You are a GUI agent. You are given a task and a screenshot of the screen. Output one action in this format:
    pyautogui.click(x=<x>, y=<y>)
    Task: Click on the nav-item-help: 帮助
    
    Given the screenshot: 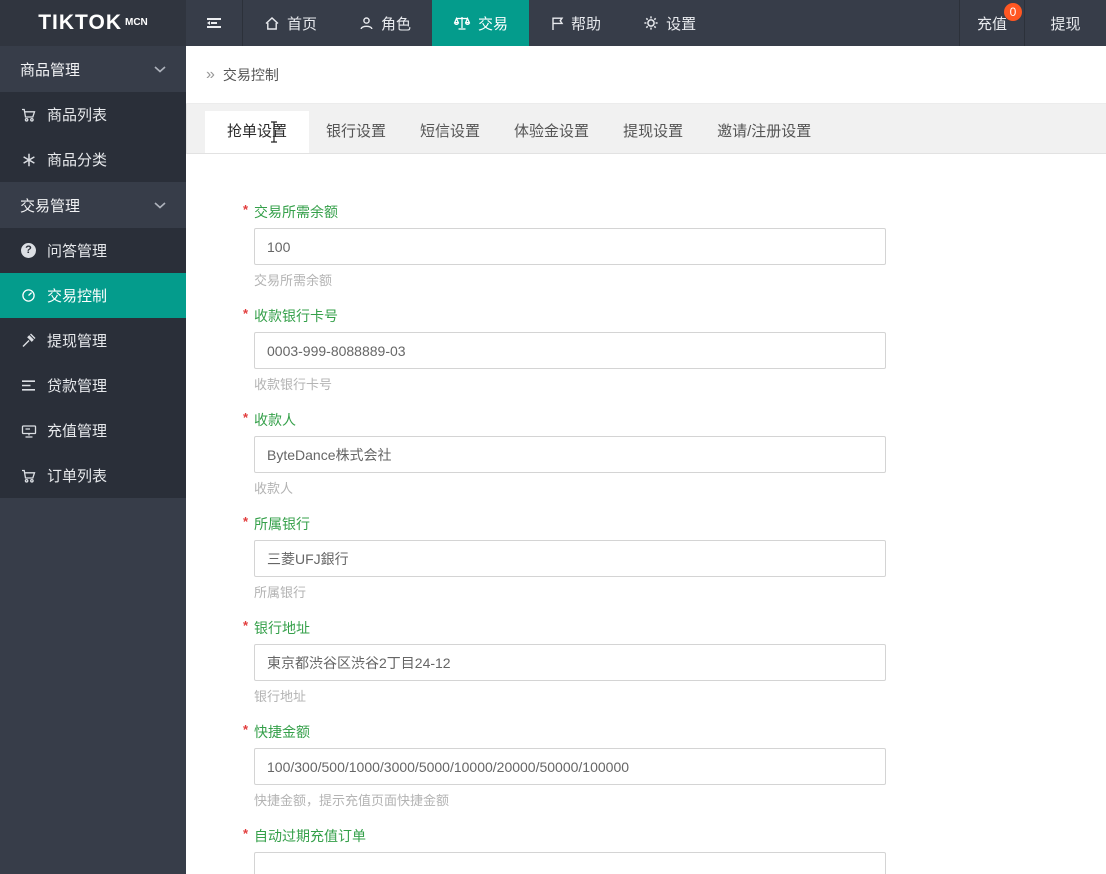 What is the action you would take?
    pyautogui.click(x=575, y=23)
    